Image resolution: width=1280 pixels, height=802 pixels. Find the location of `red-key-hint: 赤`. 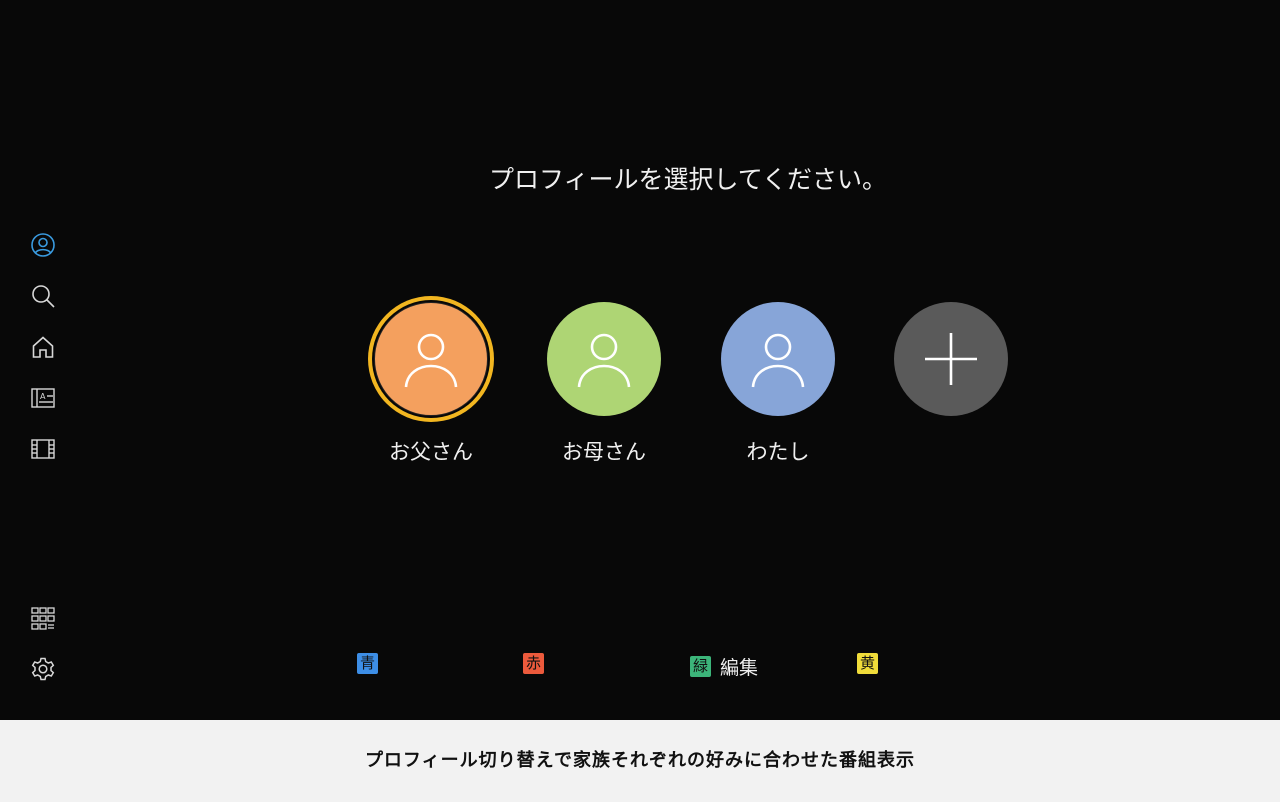

red-key-hint: 赤 is located at coordinates (538, 663).